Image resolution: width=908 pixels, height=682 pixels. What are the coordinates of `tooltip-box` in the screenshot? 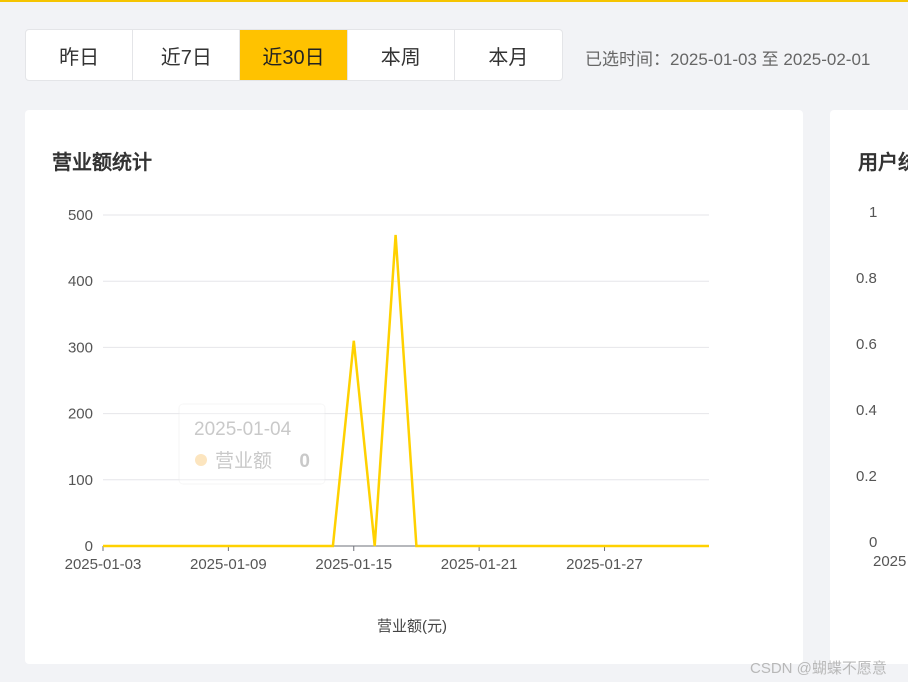 It's located at (252, 444).